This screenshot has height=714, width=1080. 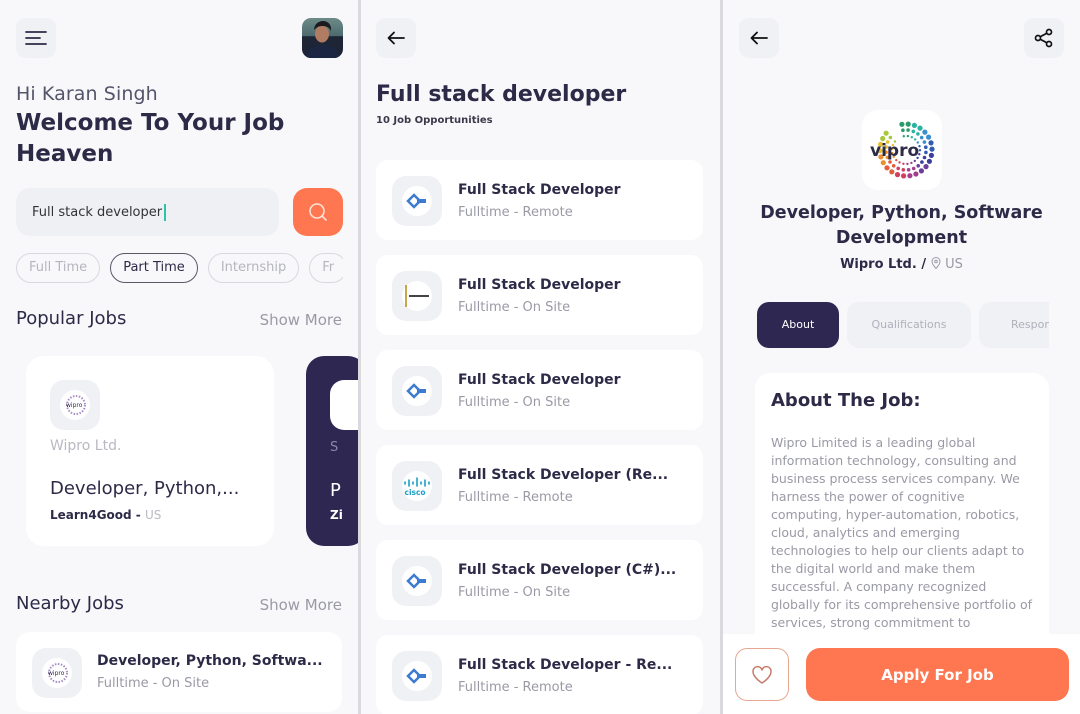 I want to click on search-button, so click(x=318, y=212).